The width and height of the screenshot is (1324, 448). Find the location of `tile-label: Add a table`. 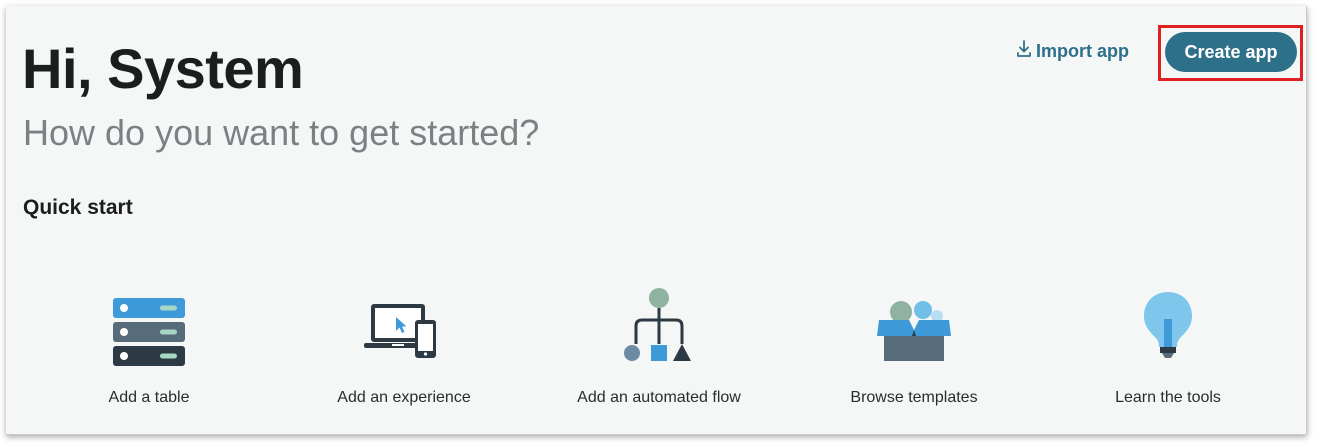

tile-label: Add a table is located at coordinates (149, 397).